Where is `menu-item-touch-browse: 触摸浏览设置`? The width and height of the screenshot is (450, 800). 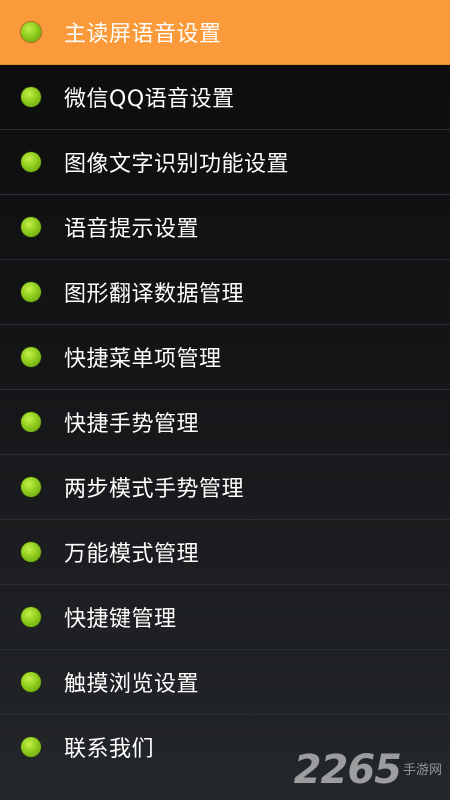 menu-item-touch-browse: 触摸浏览设置 is located at coordinates (225, 682).